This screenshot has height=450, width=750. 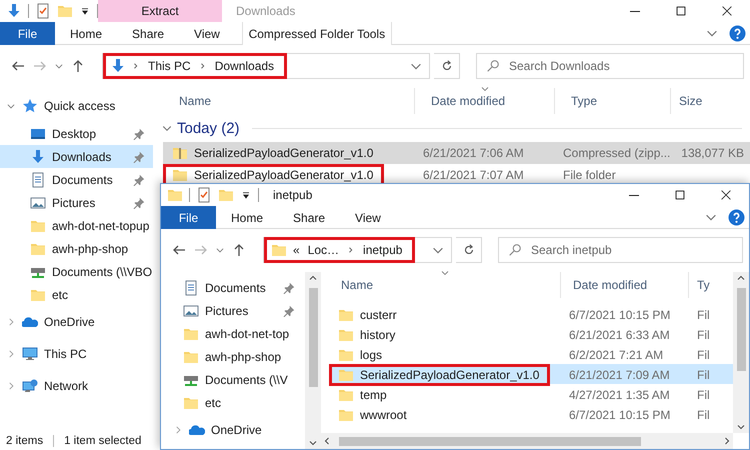 I want to click on file-name: temp, so click(x=373, y=395).